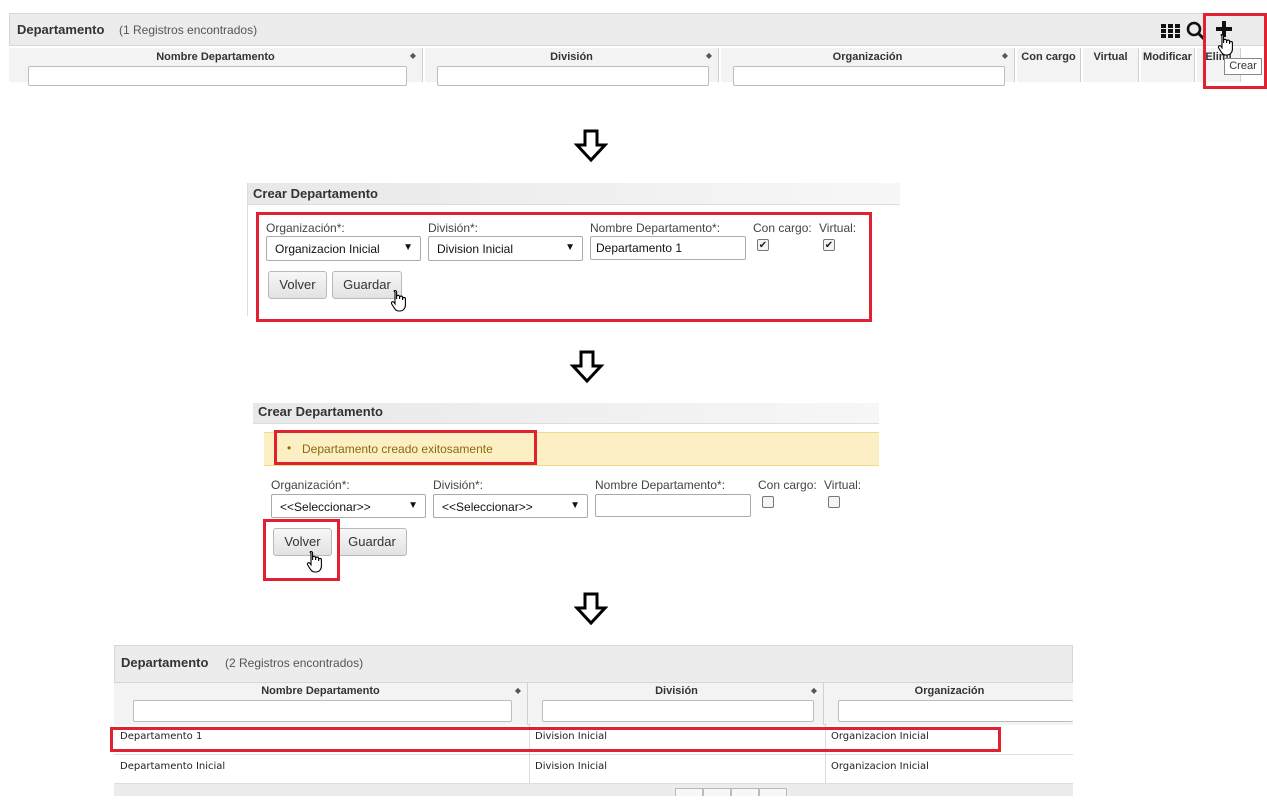  I want to click on tooltip-text: Crear, so click(1243, 66).